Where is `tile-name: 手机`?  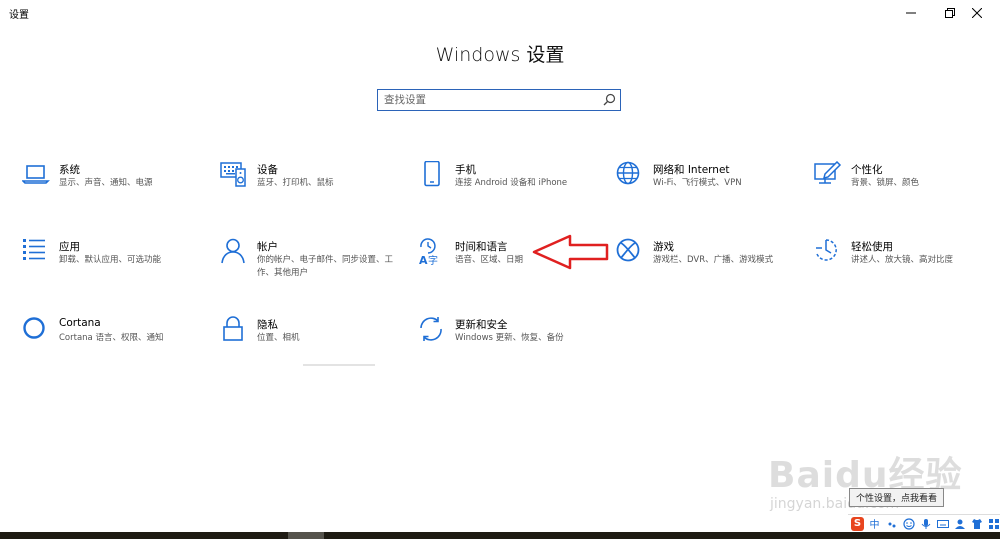 tile-name: 手机 is located at coordinates (465, 170).